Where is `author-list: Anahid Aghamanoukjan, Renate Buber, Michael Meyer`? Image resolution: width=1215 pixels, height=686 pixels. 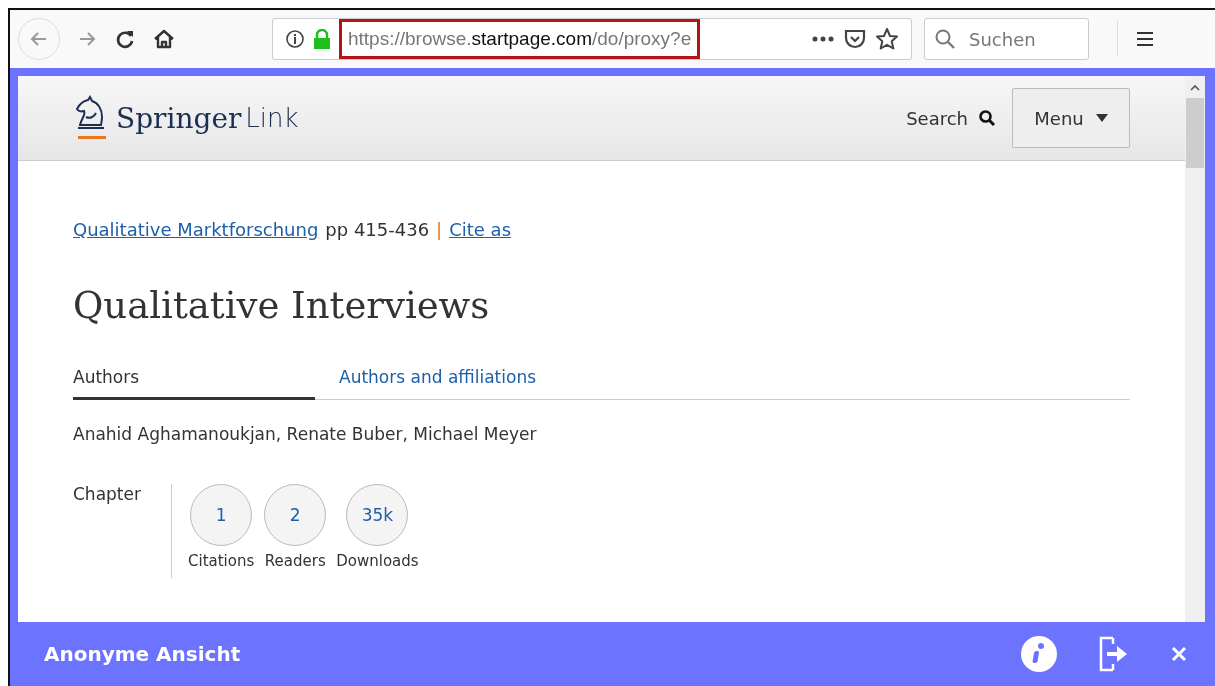
author-list: Anahid Aghamanoukjan, Renate Buber, Michael Meyer is located at coordinates (601, 434).